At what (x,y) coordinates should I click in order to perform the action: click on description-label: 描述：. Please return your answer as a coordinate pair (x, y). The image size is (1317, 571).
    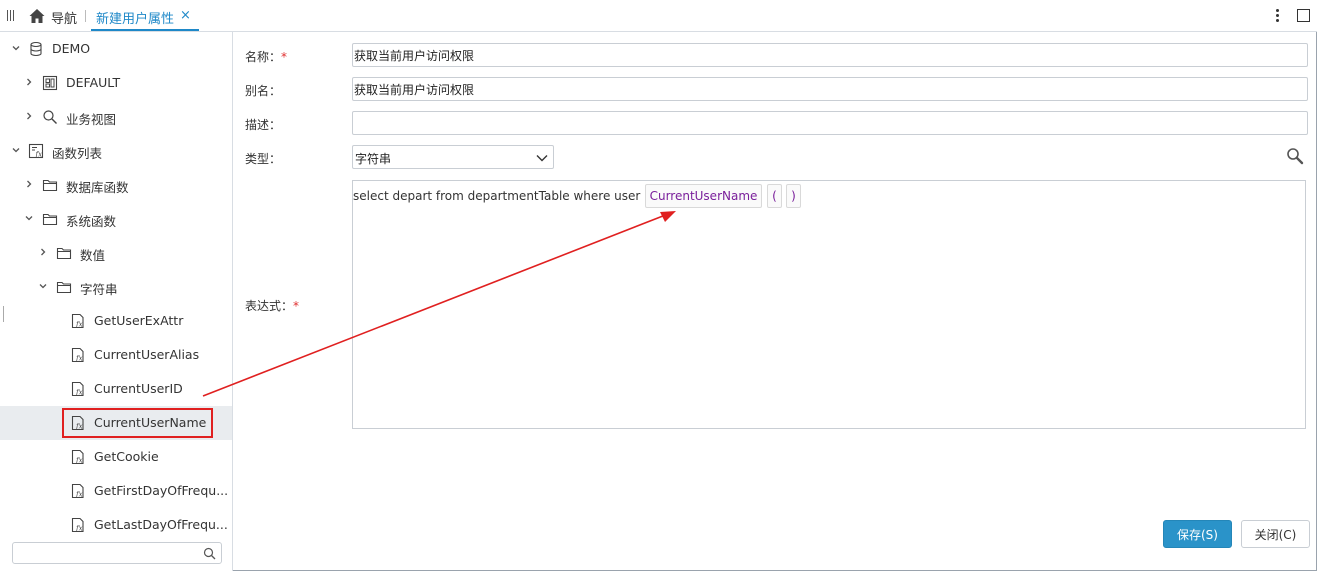
    Looking at the image, I should click on (263, 125).